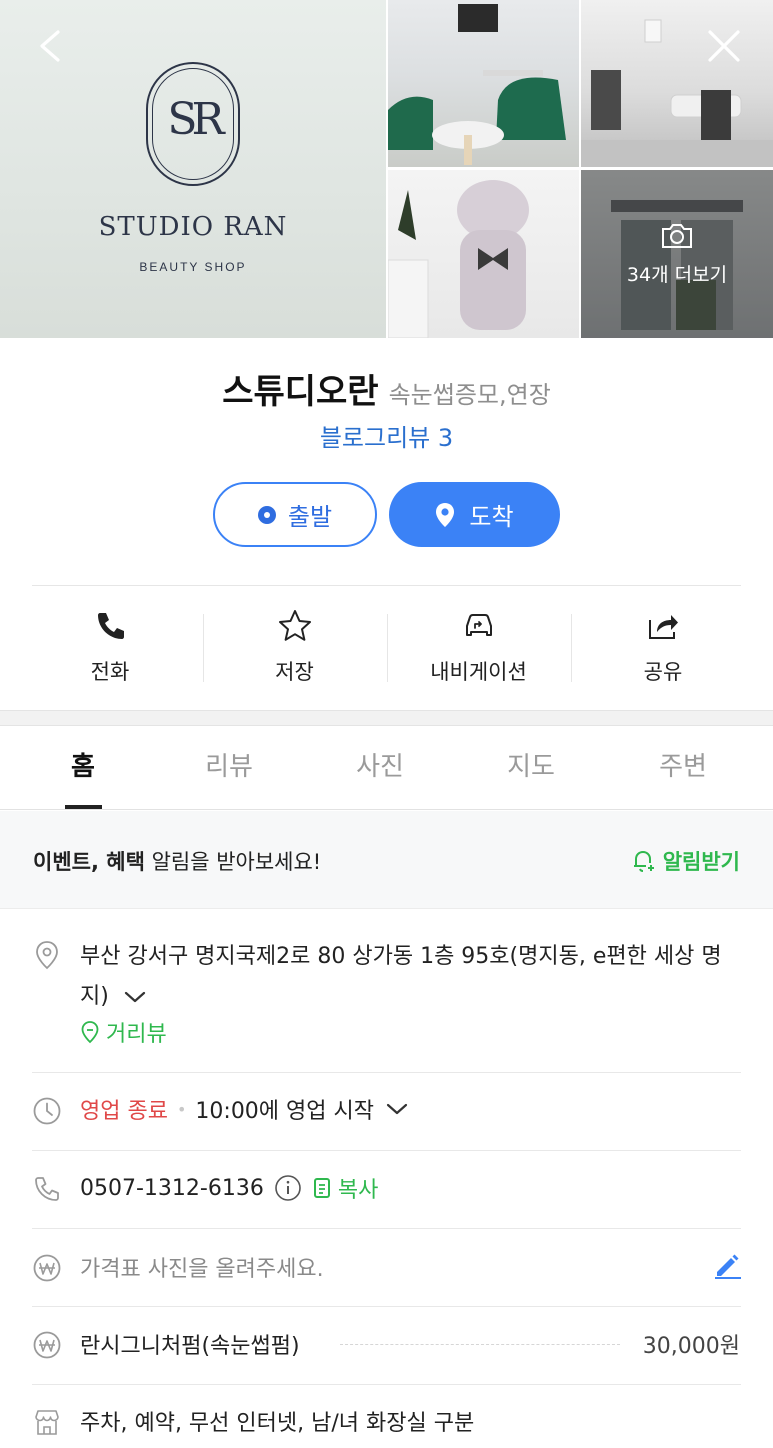 The image size is (773, 1448). What do you see at coordinates (386, 435) in the screenshot?
I see `blog-review-link: 블로그리뷰 3` at bounding box center [386, 435].